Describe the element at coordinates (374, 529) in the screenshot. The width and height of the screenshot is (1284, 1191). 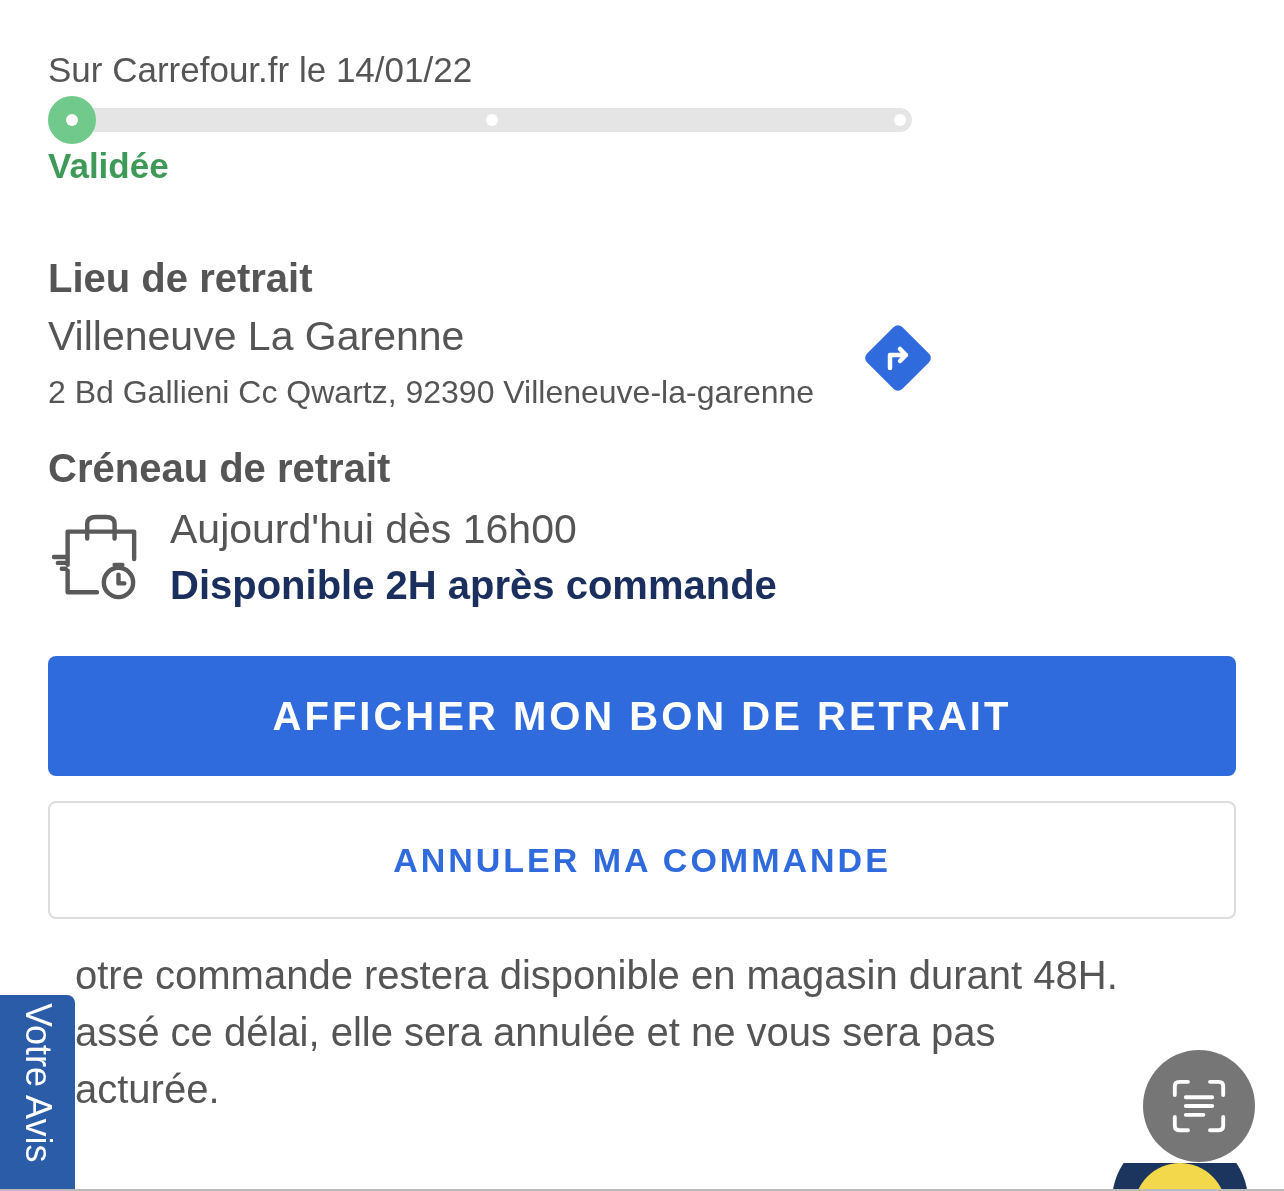
I see `pickup-time: Aujourd'hui dès 16h00` at that location.